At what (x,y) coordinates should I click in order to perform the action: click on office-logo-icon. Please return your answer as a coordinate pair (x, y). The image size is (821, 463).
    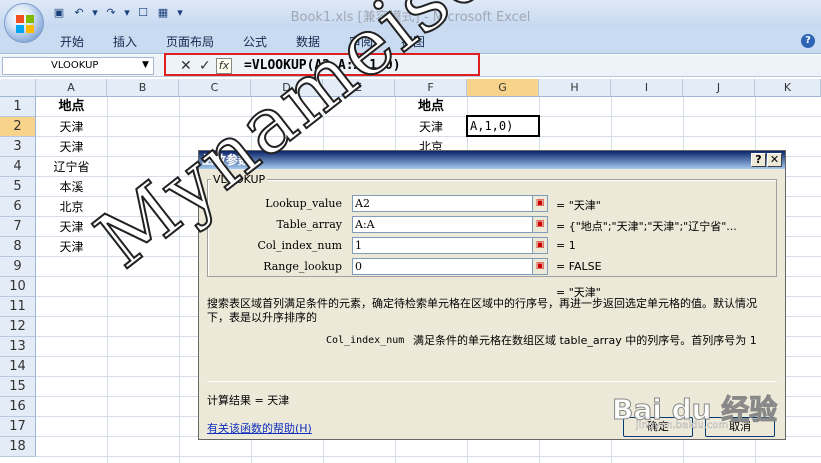
    Looking at the image, I should click on (25, 24).